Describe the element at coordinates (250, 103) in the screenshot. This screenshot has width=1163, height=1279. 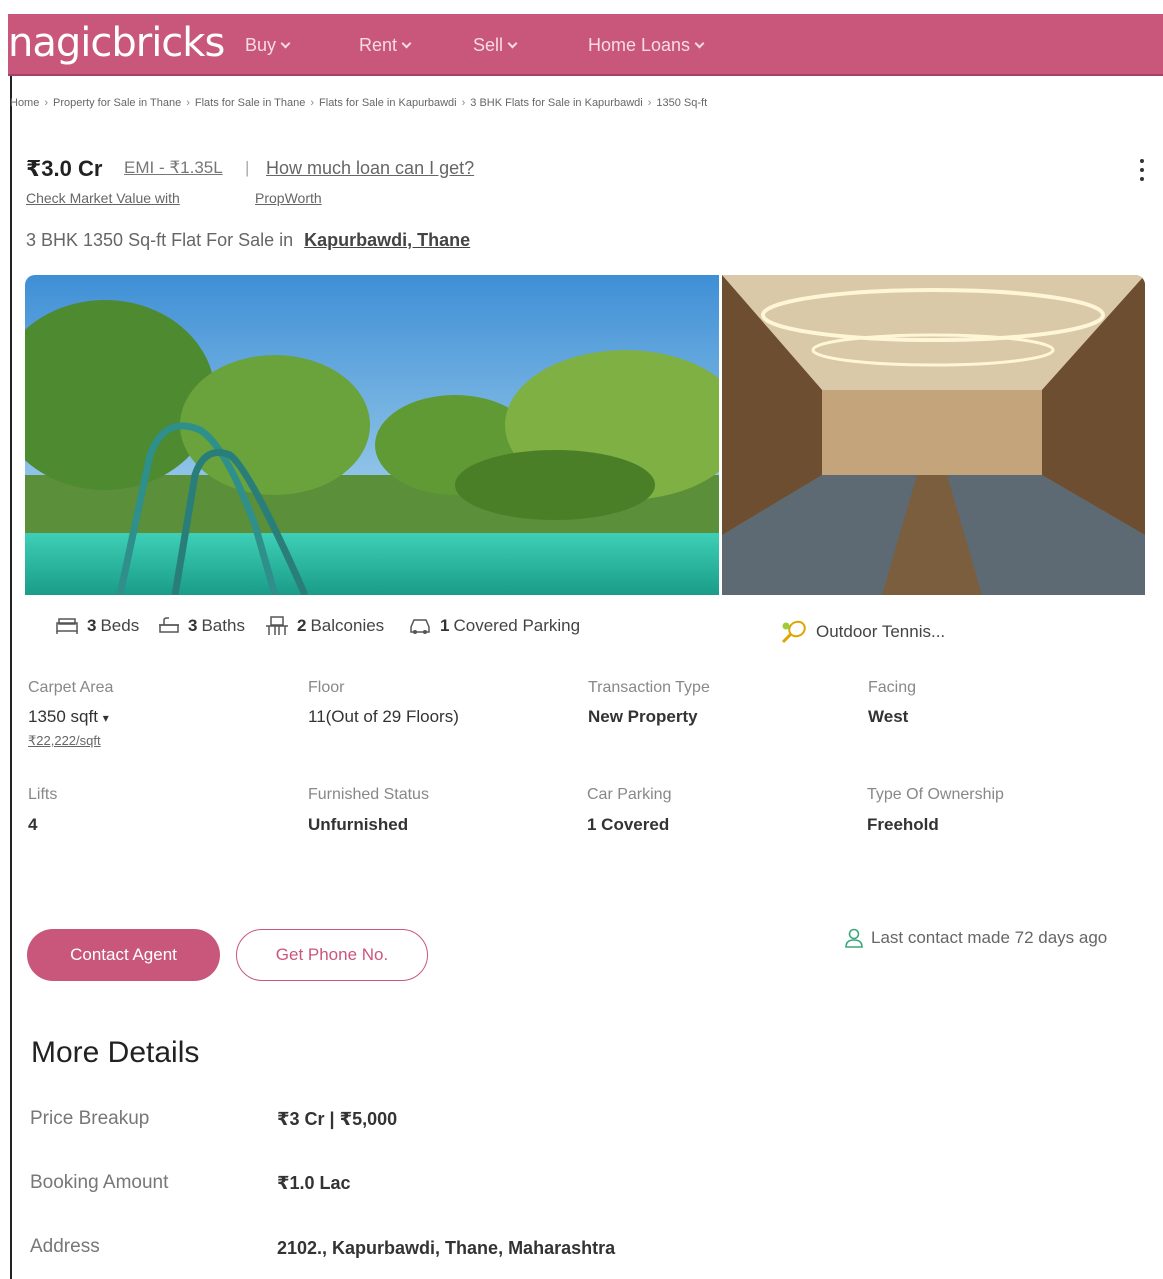
I see `breadcrumb-flats-thane: Flats for Sale in Thane` at that location.